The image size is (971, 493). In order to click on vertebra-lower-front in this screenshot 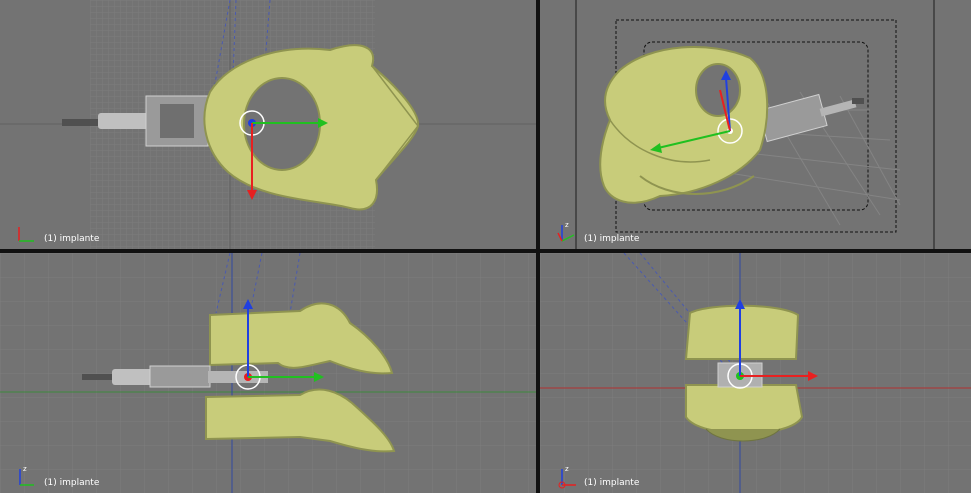, I will do `click(744, 413)`.